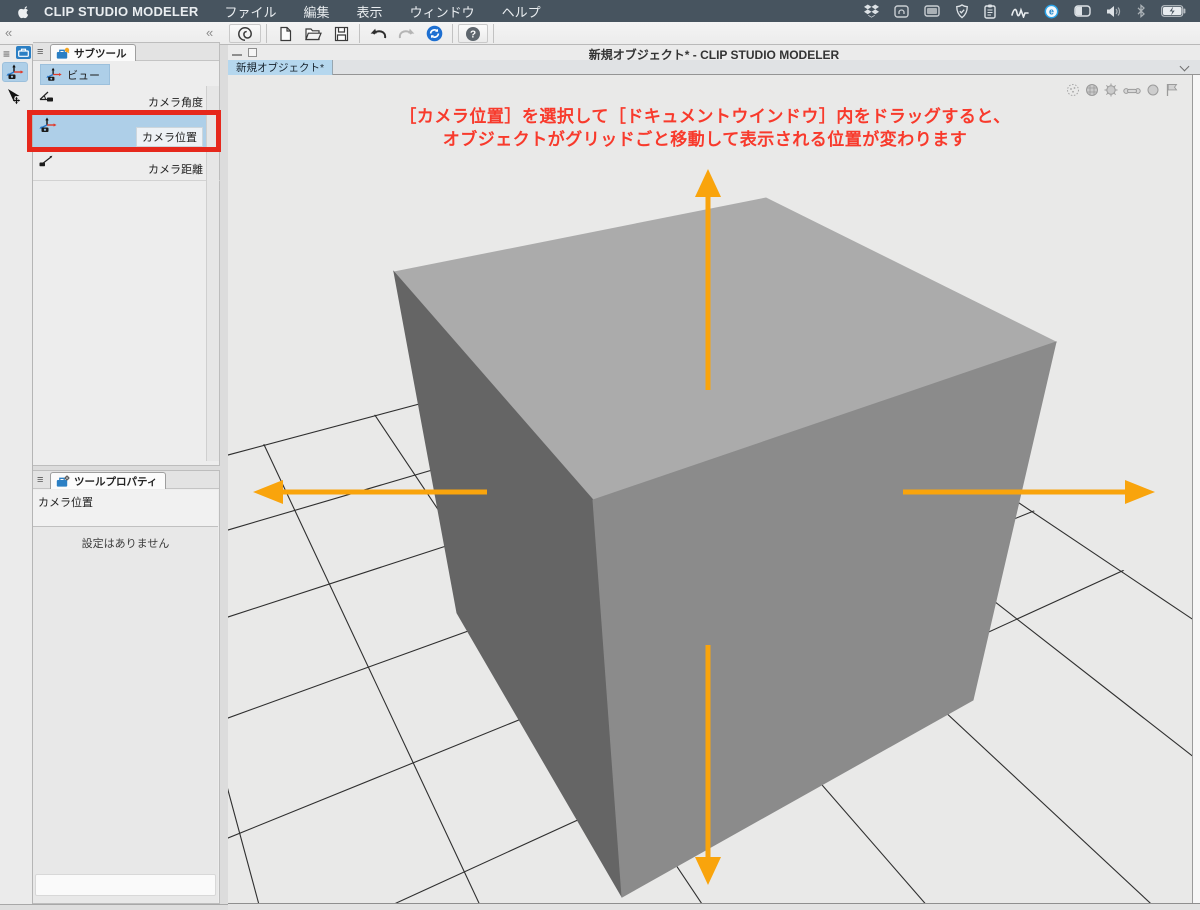 This screenshot has width=1200, height=910. I want to click on highlight-red-box, so click(124, 131).